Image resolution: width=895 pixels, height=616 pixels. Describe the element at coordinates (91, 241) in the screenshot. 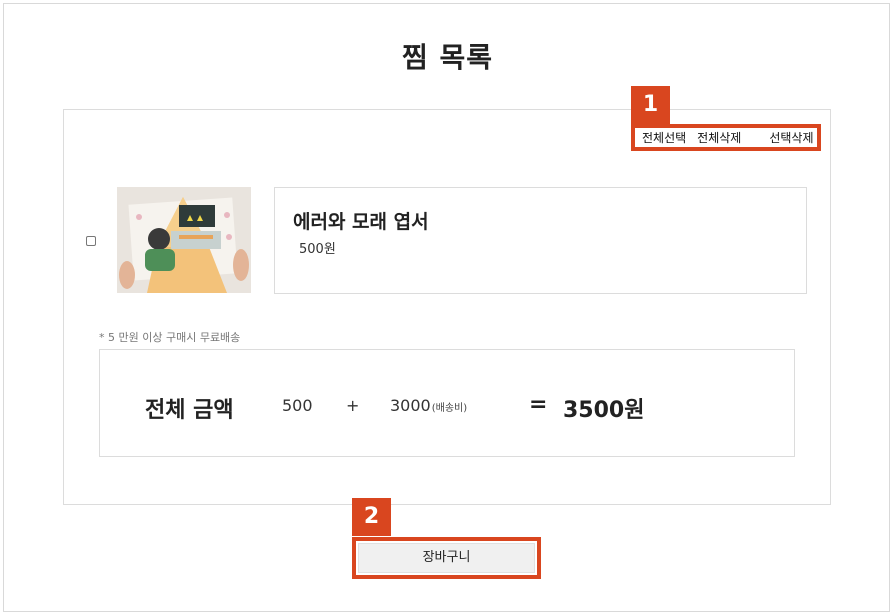

I see `item-checkbox` at that location.